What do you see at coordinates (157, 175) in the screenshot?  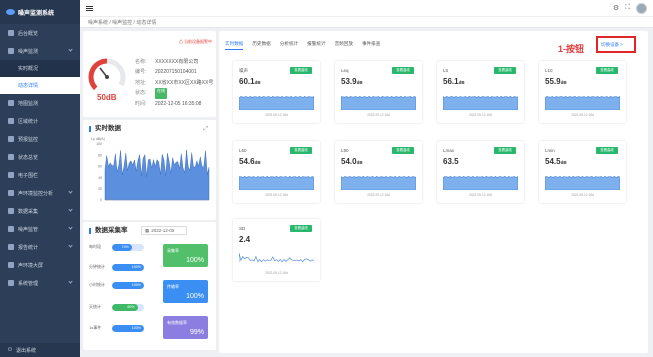 I see `realtime-area` at bounding box center [157, 175].